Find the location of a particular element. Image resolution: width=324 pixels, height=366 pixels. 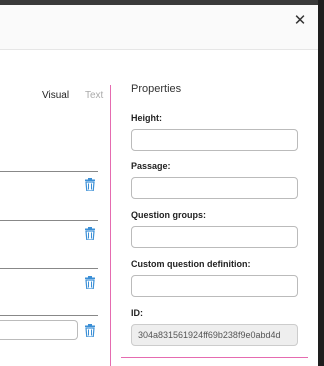

tab-visual: Visual is located at coordinates (55, 95).